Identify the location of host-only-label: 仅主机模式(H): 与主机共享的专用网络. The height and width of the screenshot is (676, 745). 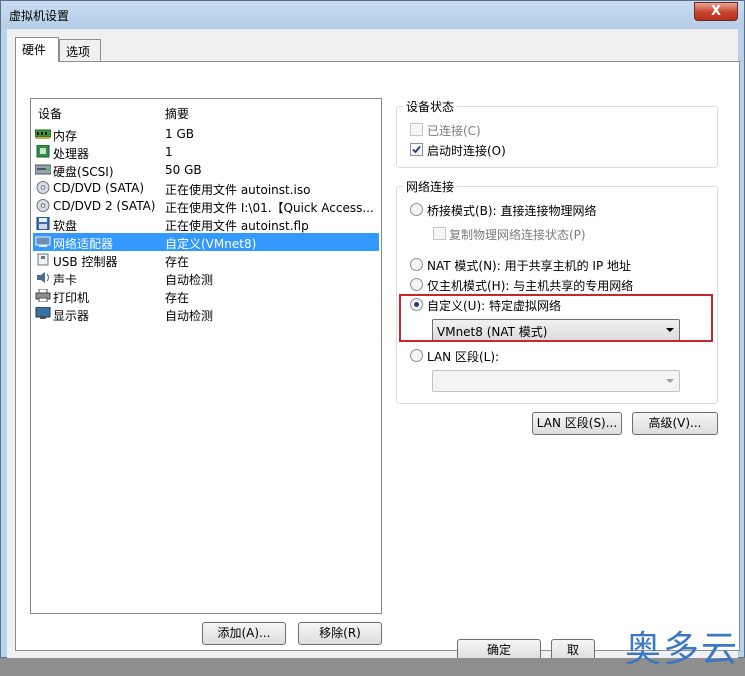
(530, 286).